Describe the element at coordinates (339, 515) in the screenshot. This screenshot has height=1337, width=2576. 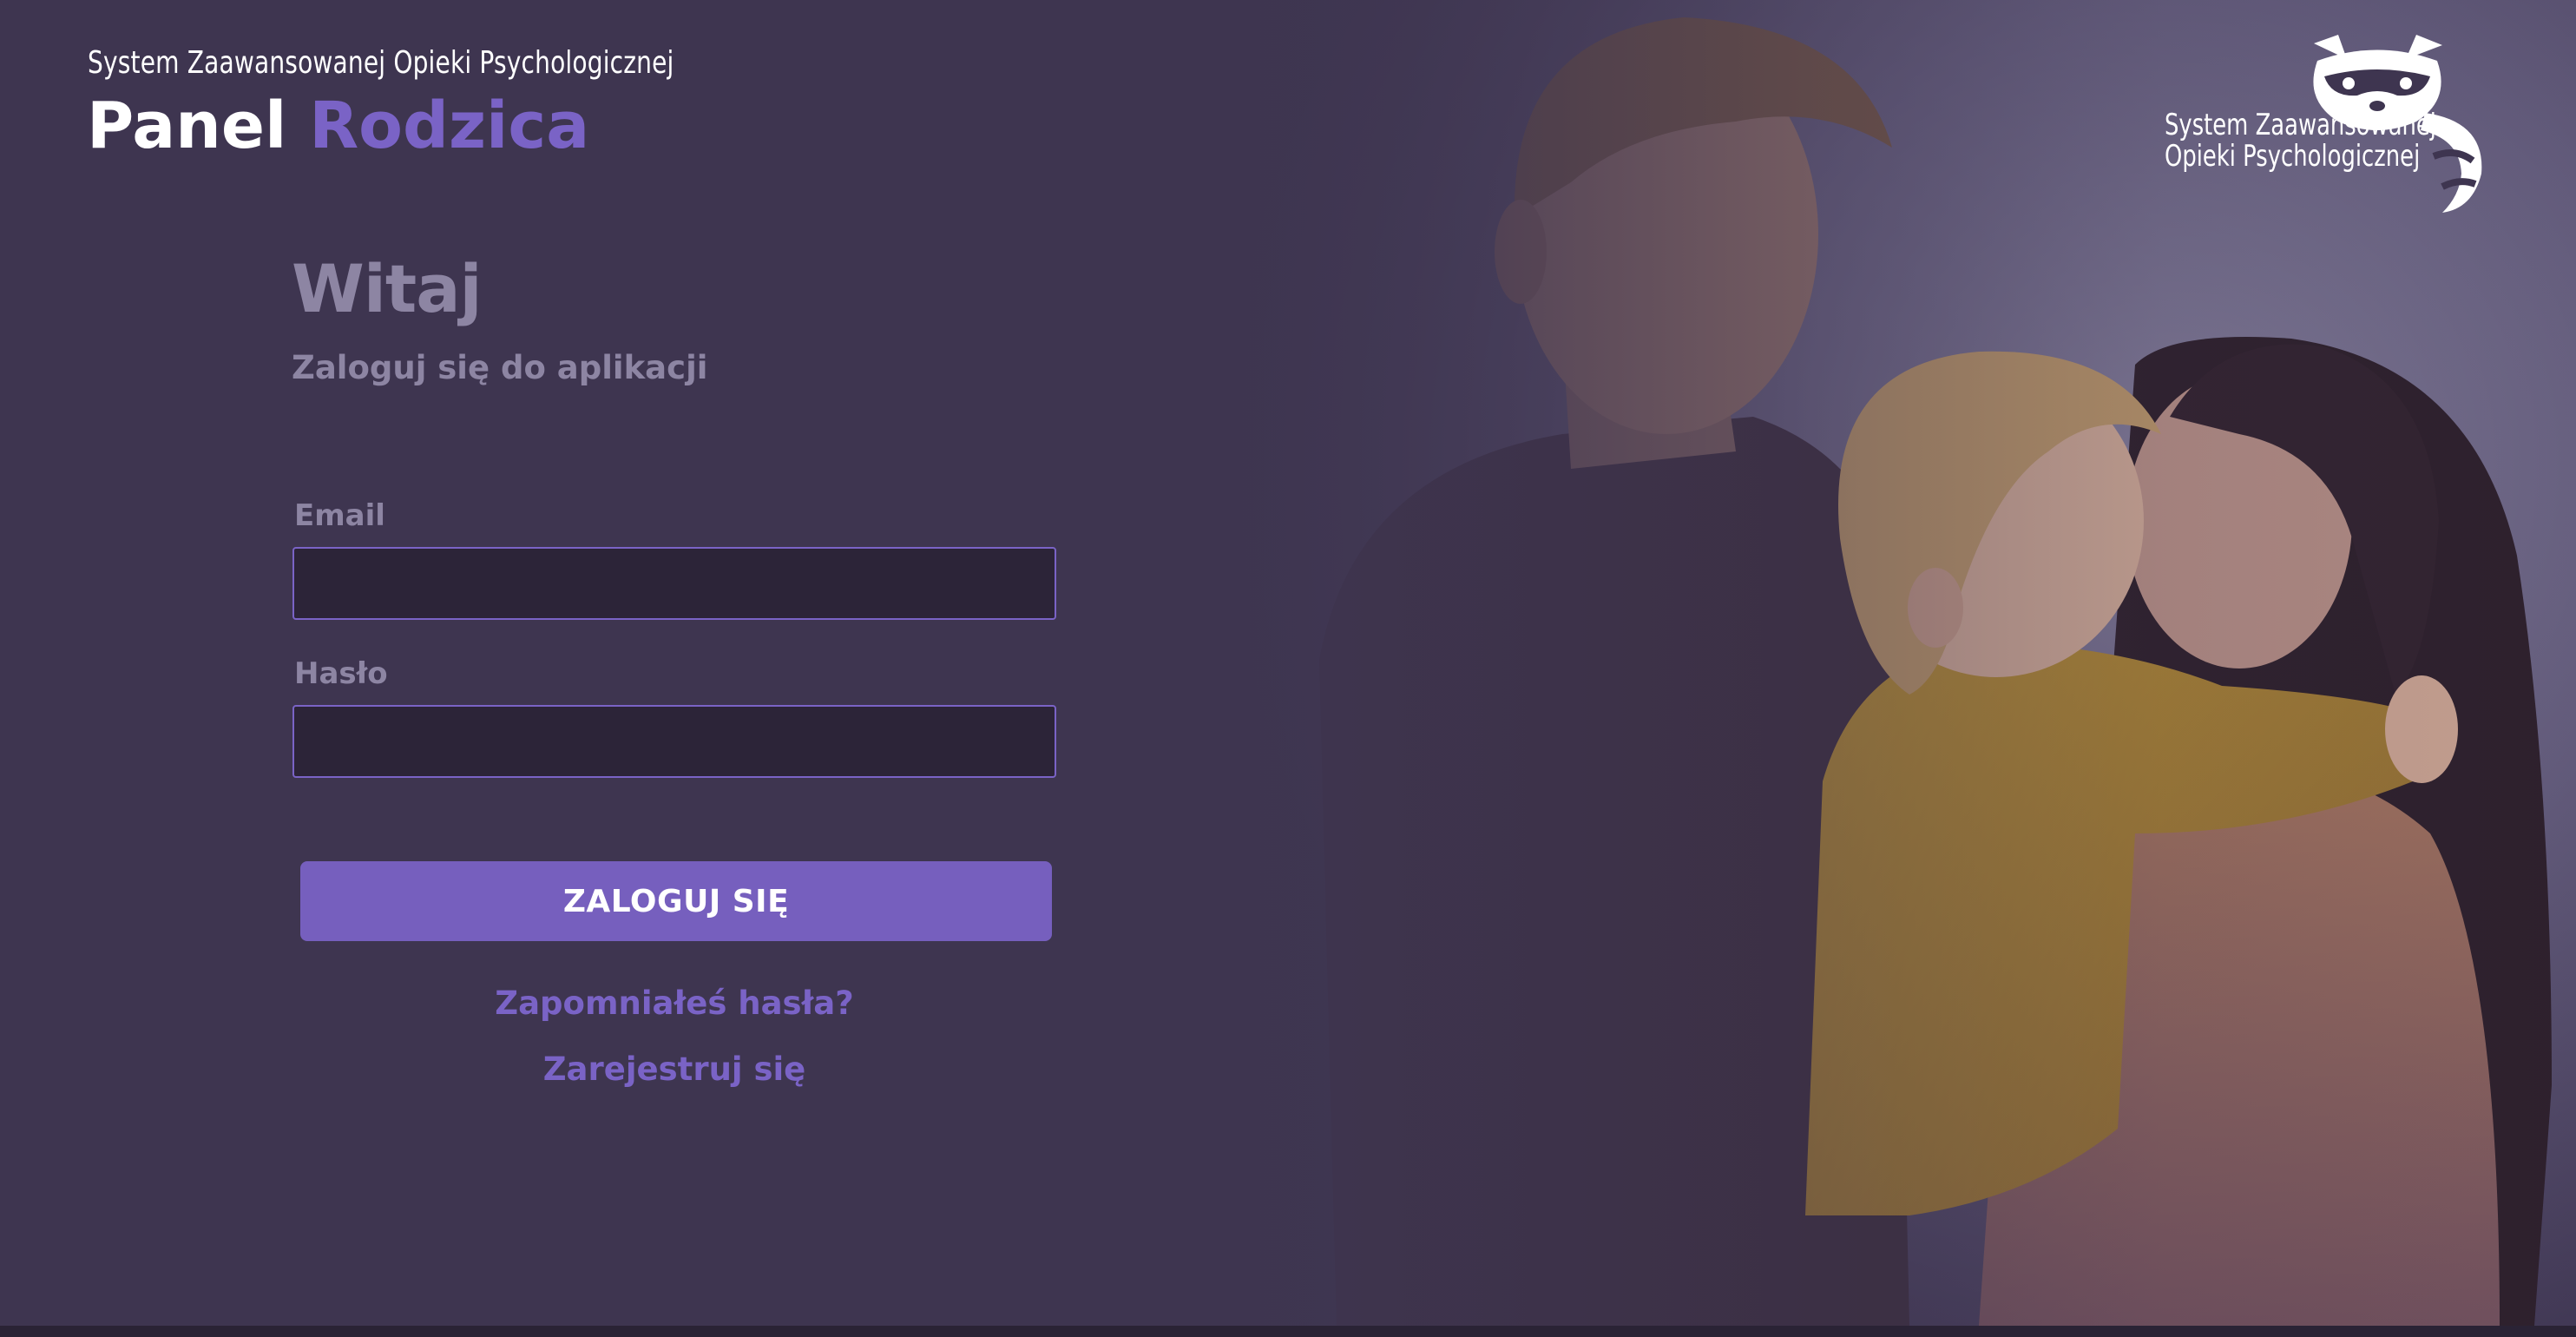
I see `email-label: Email` at that location.